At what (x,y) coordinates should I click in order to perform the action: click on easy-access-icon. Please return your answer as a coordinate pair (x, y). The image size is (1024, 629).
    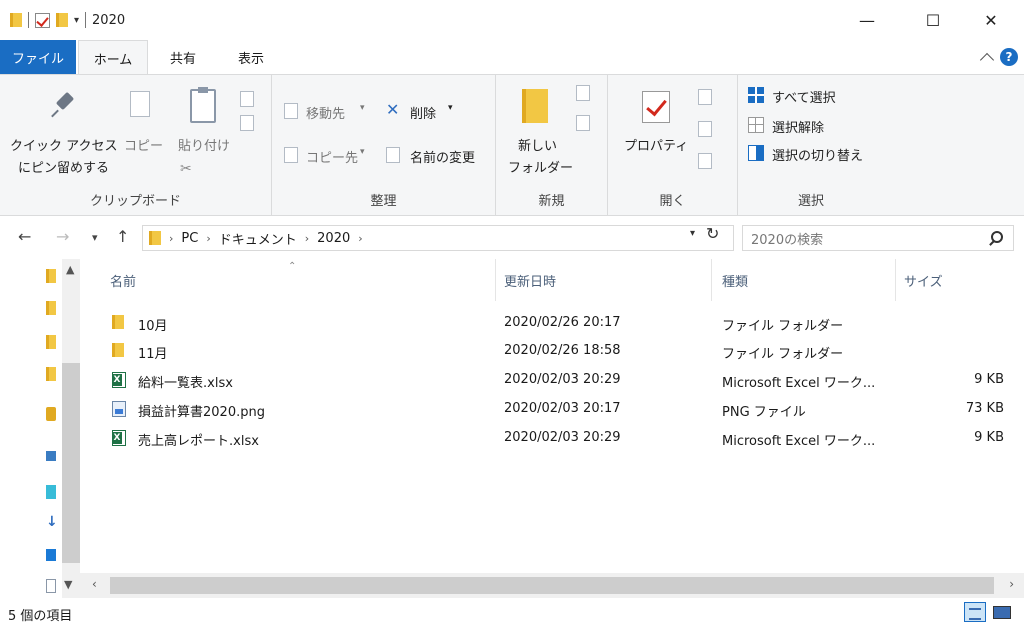
    Looking at the image, I should click on (583, 123).